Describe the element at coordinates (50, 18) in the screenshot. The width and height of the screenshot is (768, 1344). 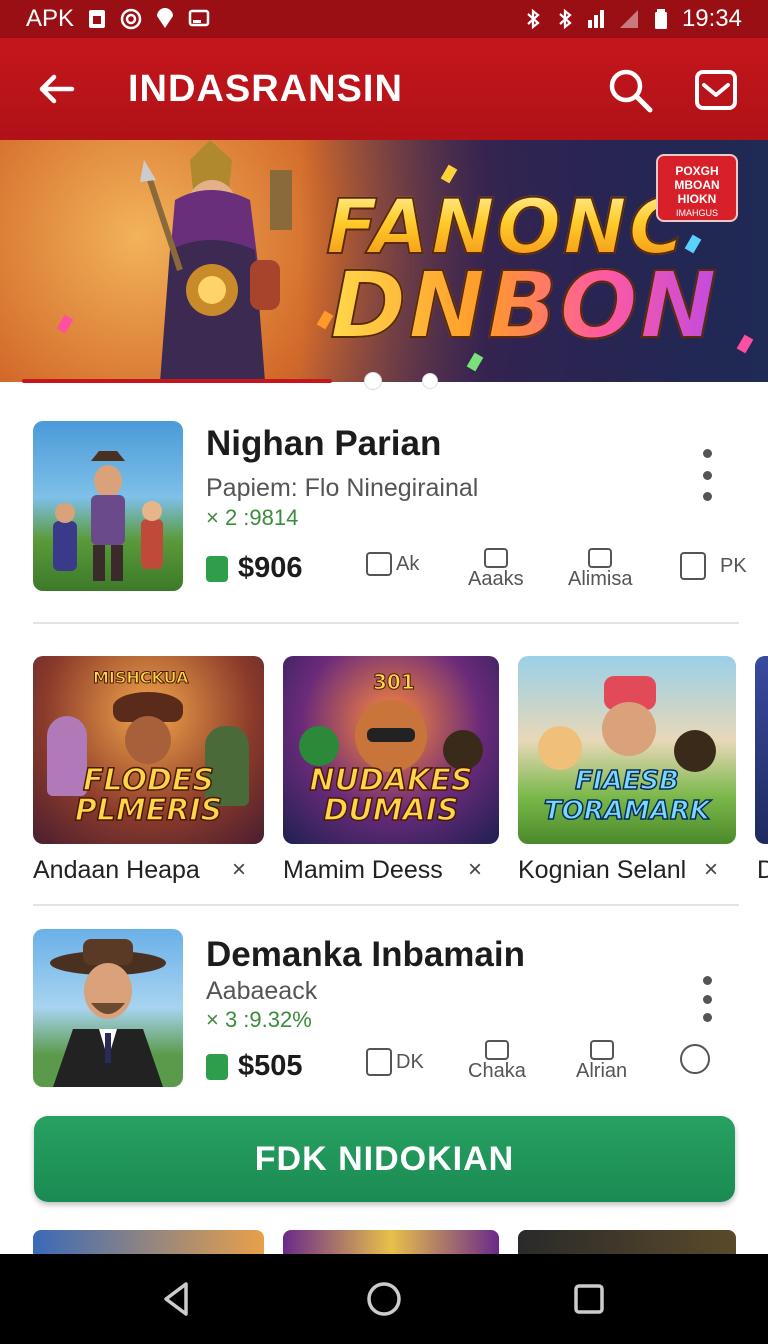
I see `carrier-label: APK` at that location.